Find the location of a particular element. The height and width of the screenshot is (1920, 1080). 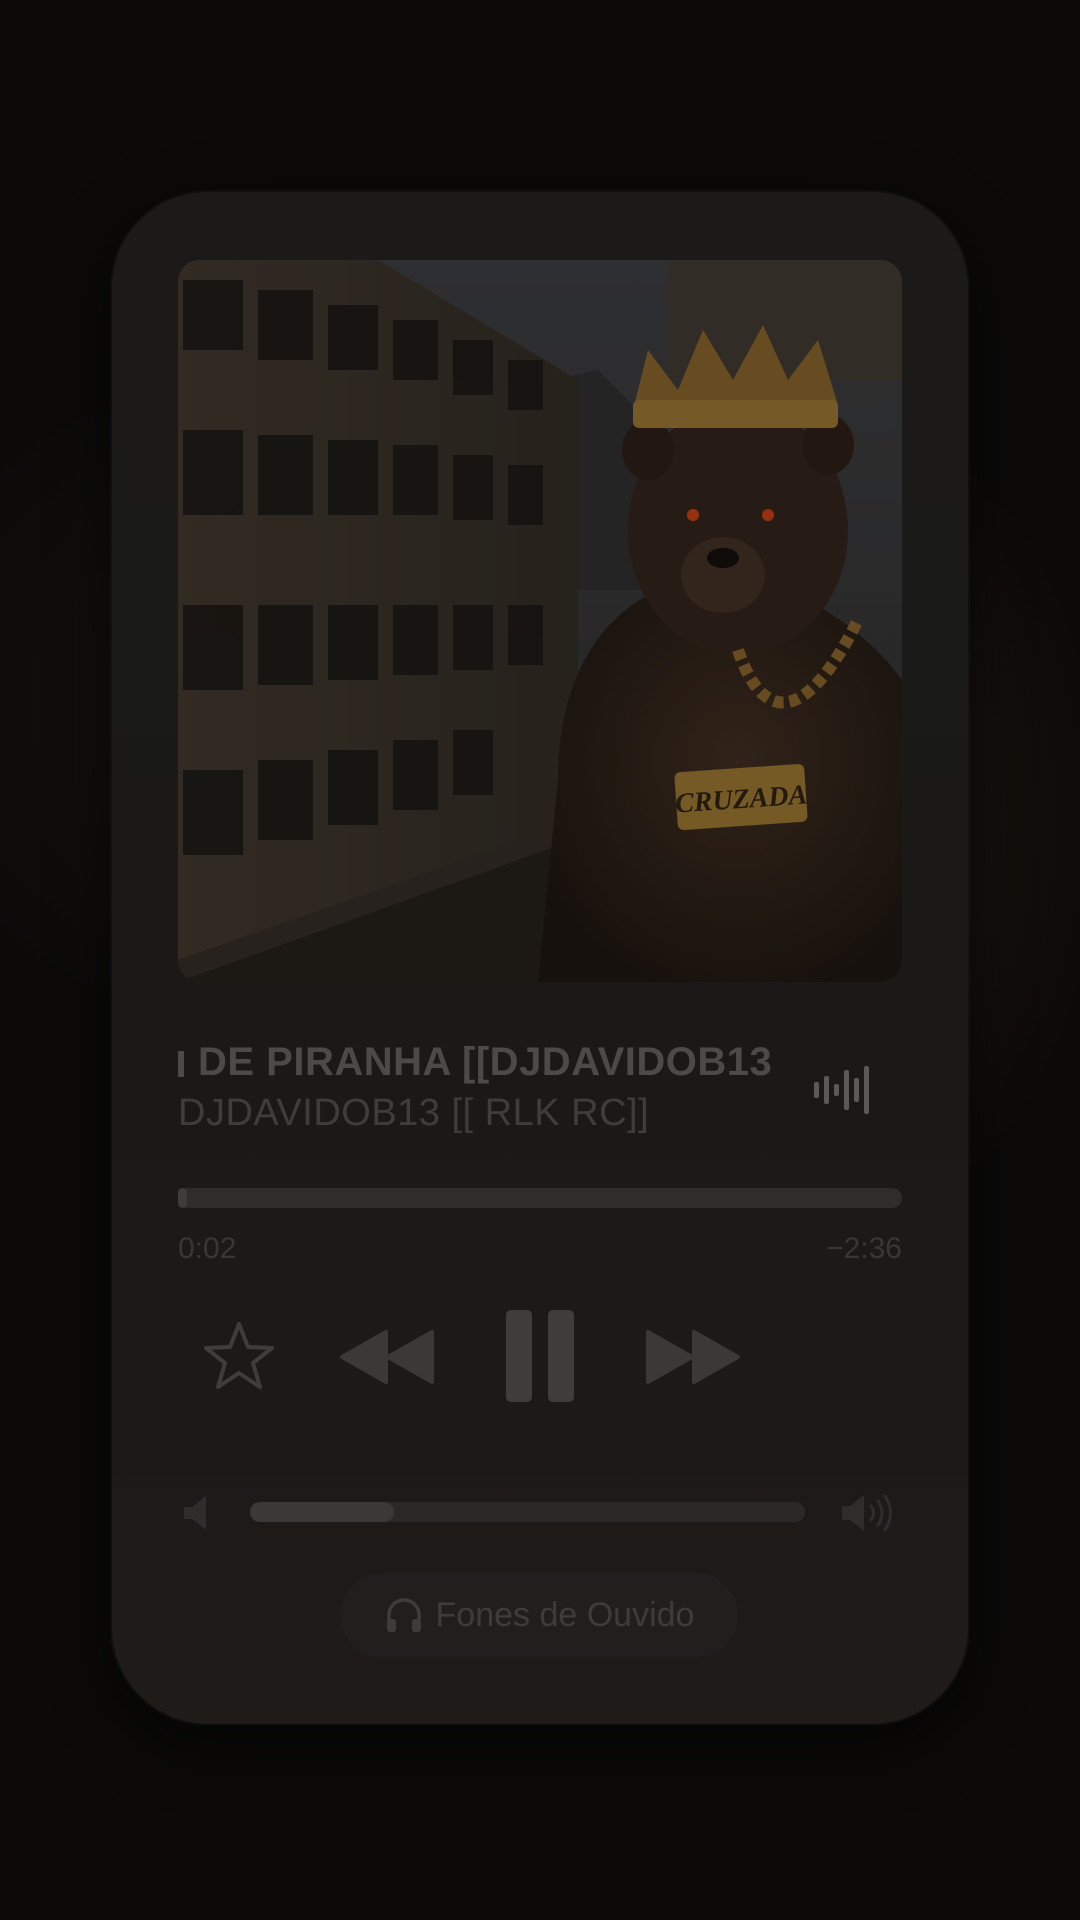

headphones-icon is located at coordinates (403, 1615).